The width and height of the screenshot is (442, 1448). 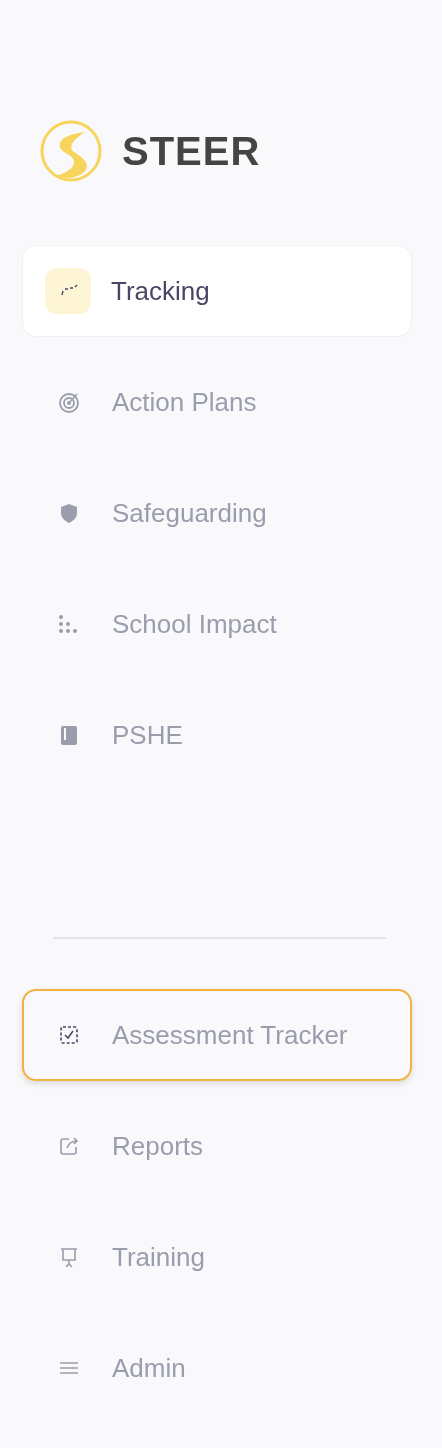 I want to click on brand-name: STEER, so click(x=191, y=151).